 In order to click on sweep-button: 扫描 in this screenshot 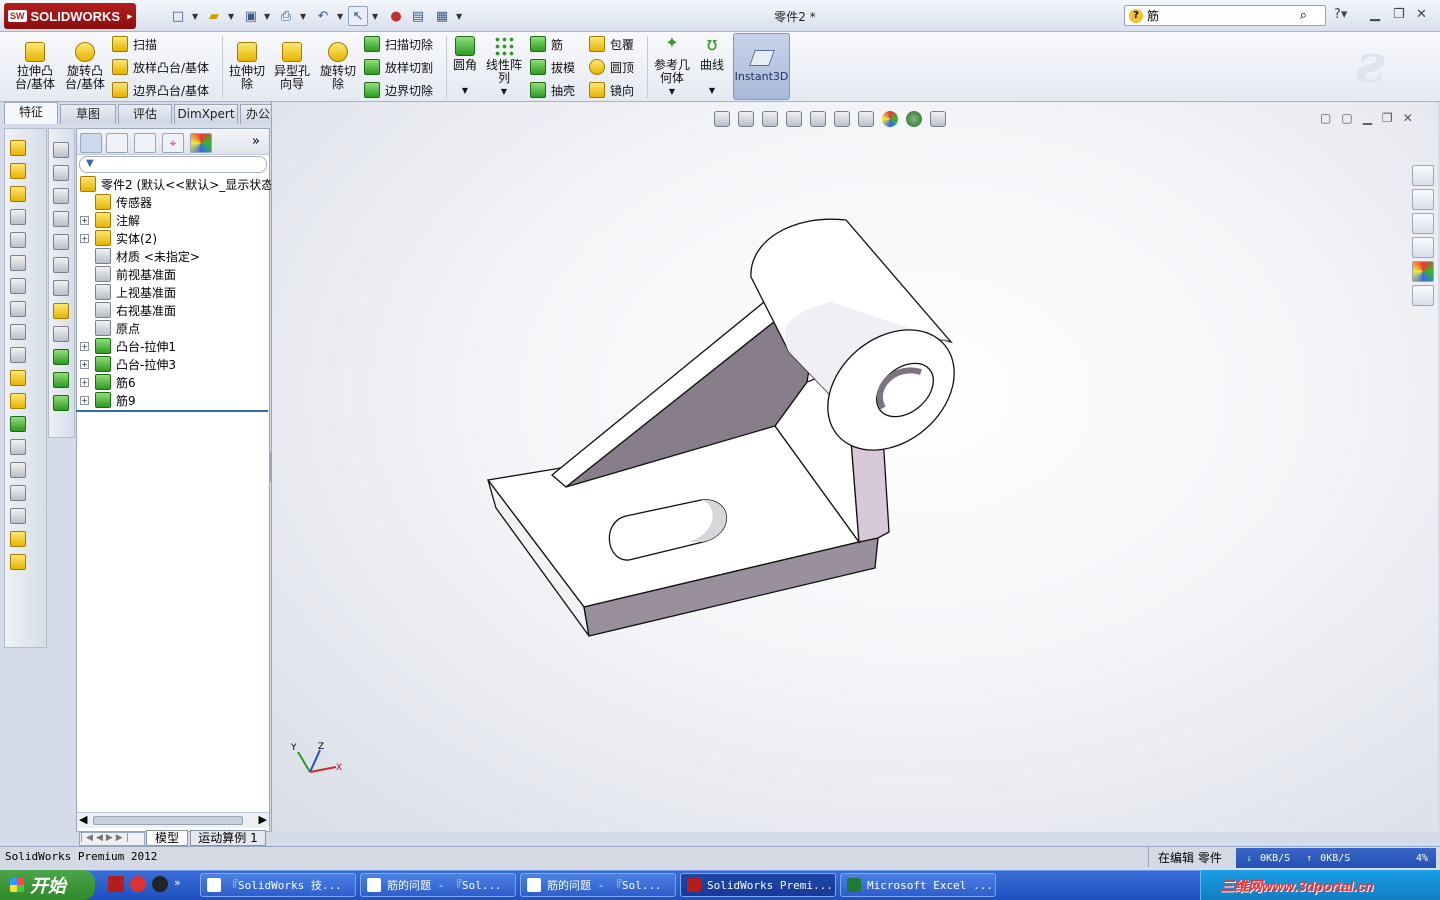, I will do `click(167, 44)`.